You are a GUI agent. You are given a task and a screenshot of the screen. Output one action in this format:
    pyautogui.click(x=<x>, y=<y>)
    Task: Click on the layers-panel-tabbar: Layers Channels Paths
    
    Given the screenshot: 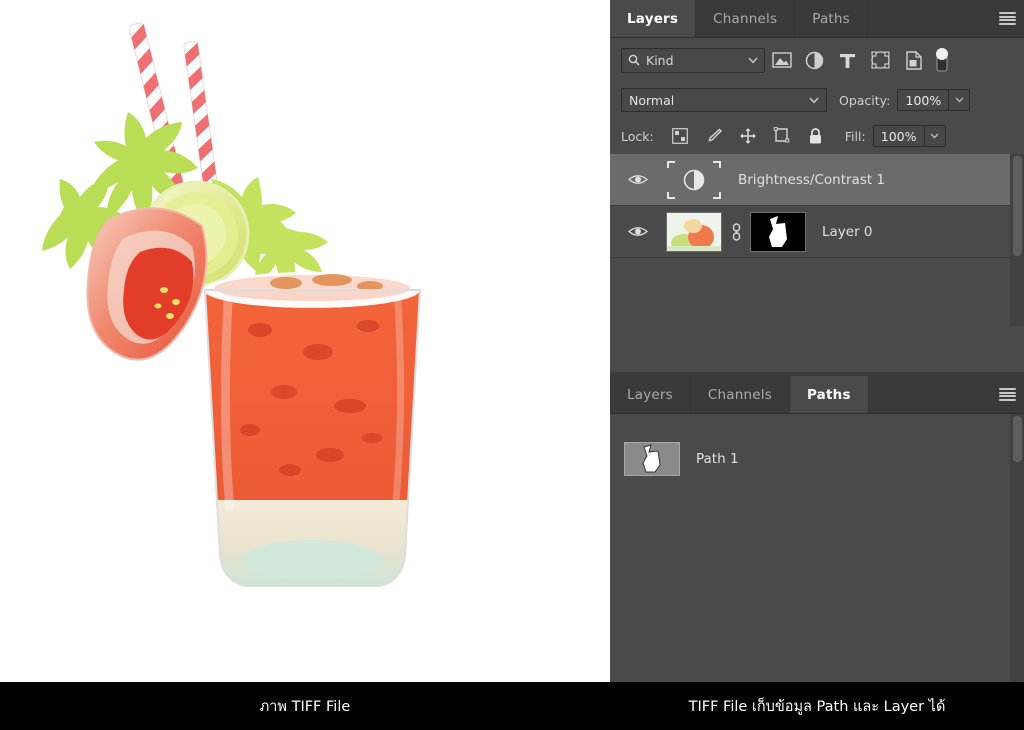 What is the action you would take?
    pyautogui.click(x=817, y=19)
    